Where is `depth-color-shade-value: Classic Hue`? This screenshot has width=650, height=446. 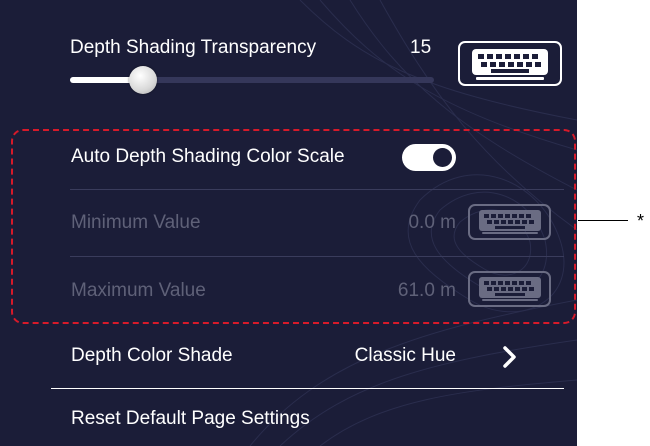 depth-color-shade-value: Classic Hue is located at coordinates (378, 356).